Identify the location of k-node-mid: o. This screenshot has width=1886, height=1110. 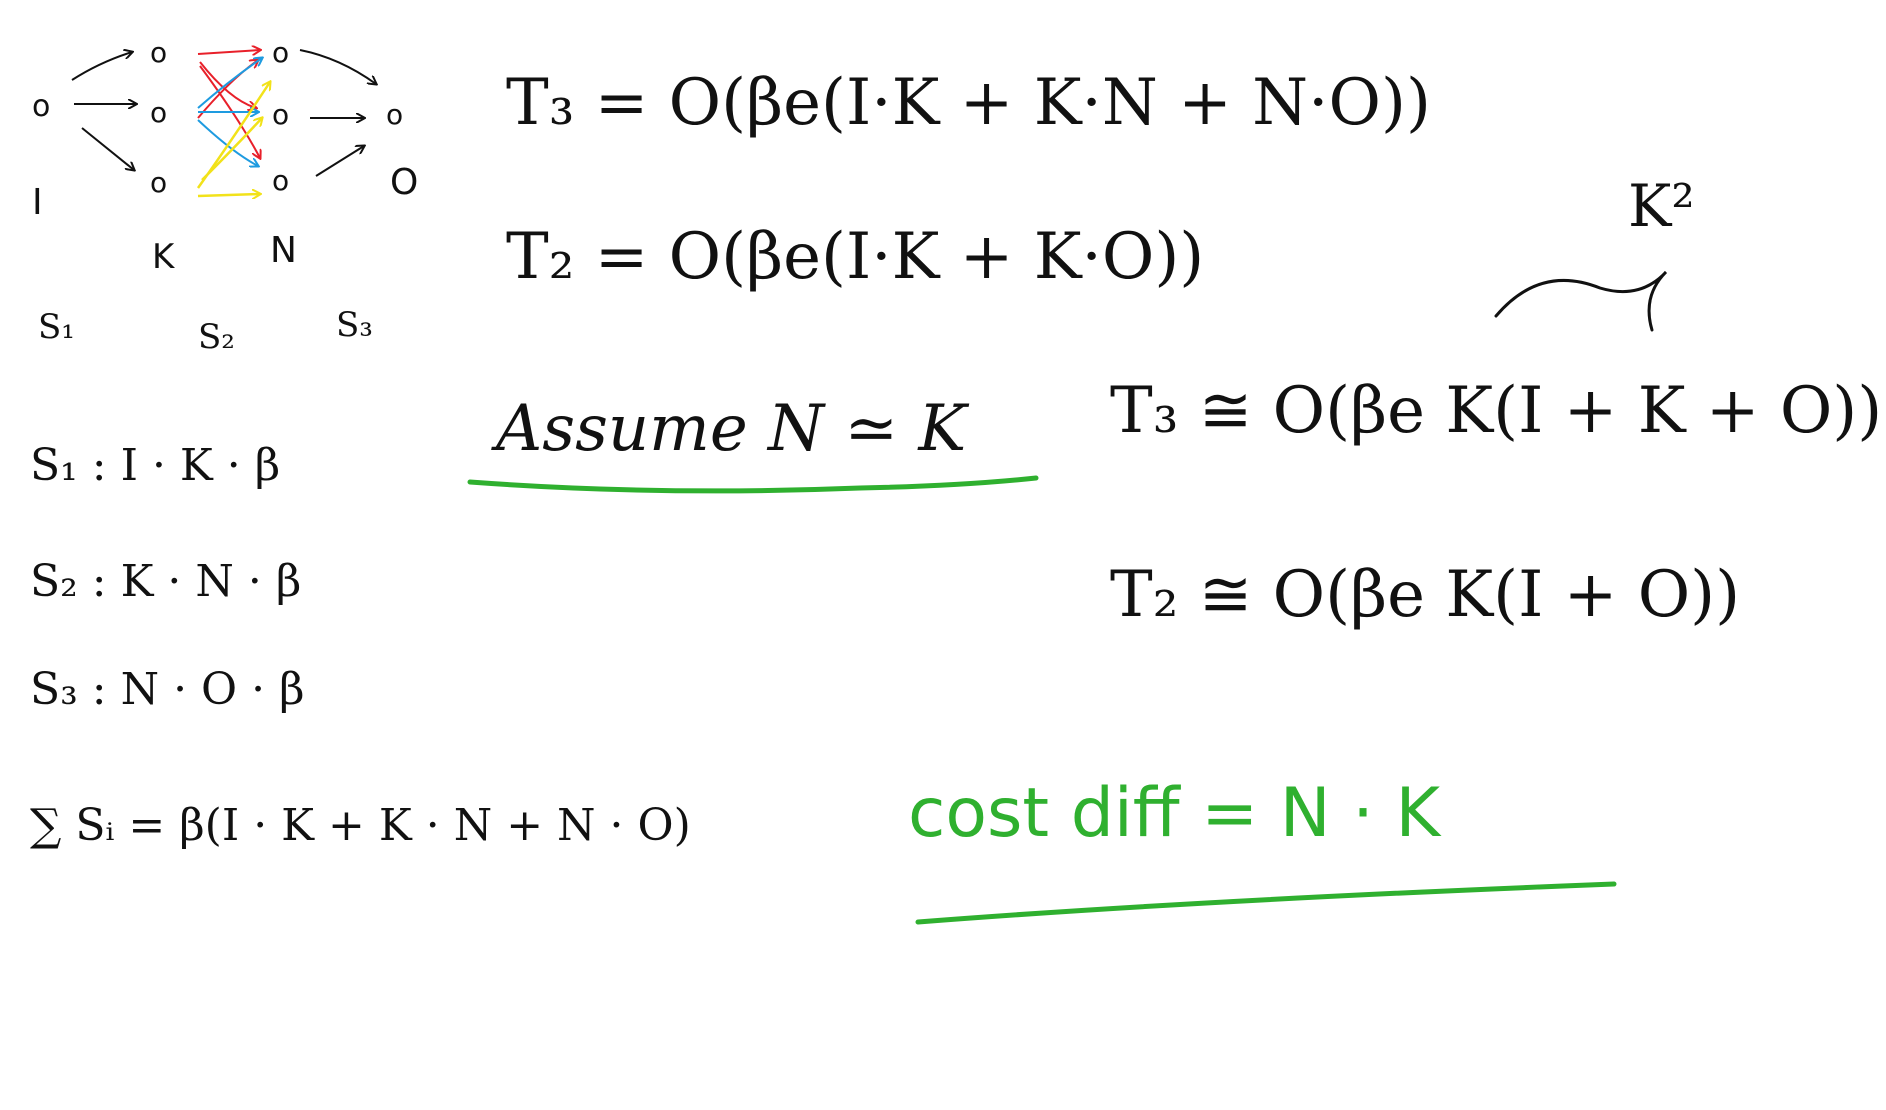
(158, 112).